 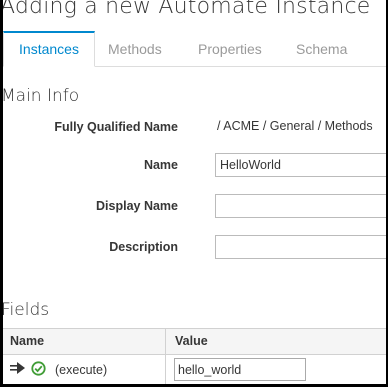 I want to click on column-header-value: Value, so click(x=191, y=341).